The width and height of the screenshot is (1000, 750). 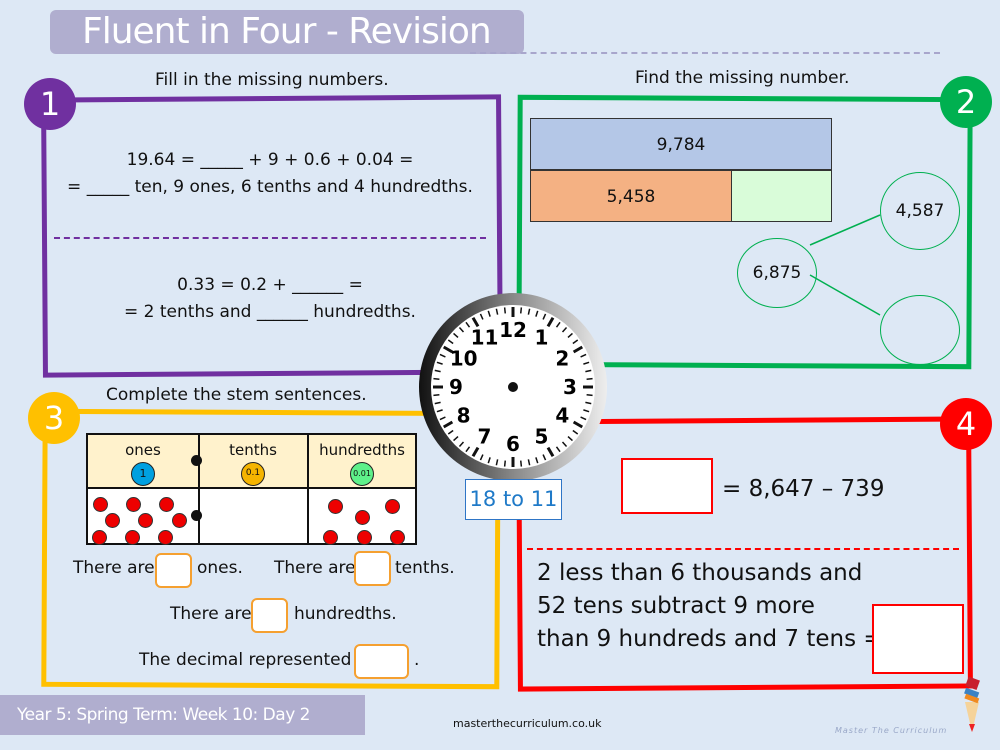 I want to click on answer-box-hundredths, so click(x=269, y=615).